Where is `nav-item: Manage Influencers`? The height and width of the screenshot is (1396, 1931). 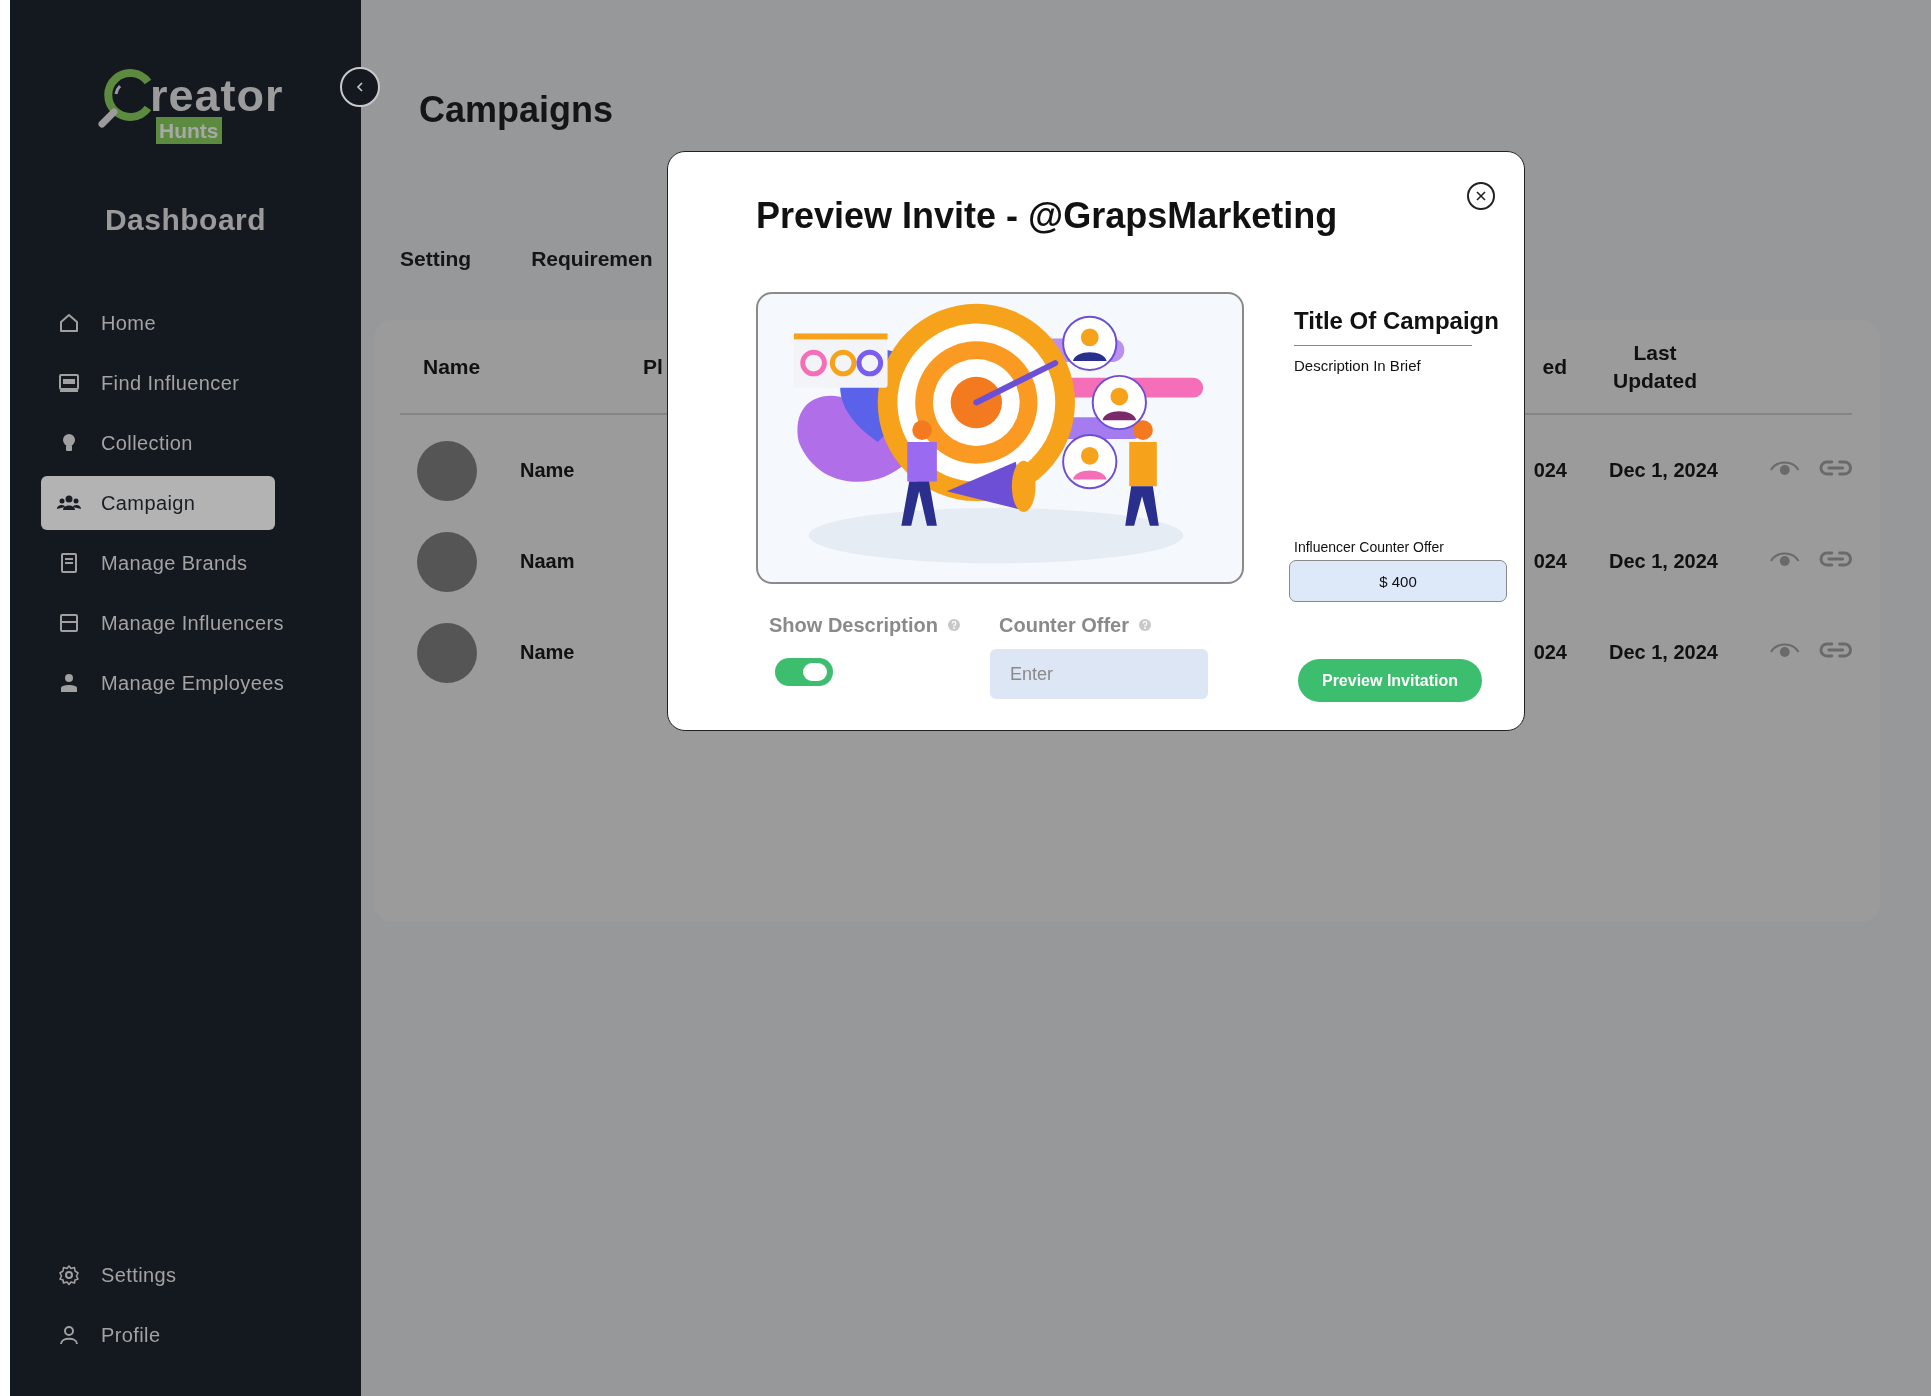
nav-item: Manage Influencers is located at coordinates (170, 623).